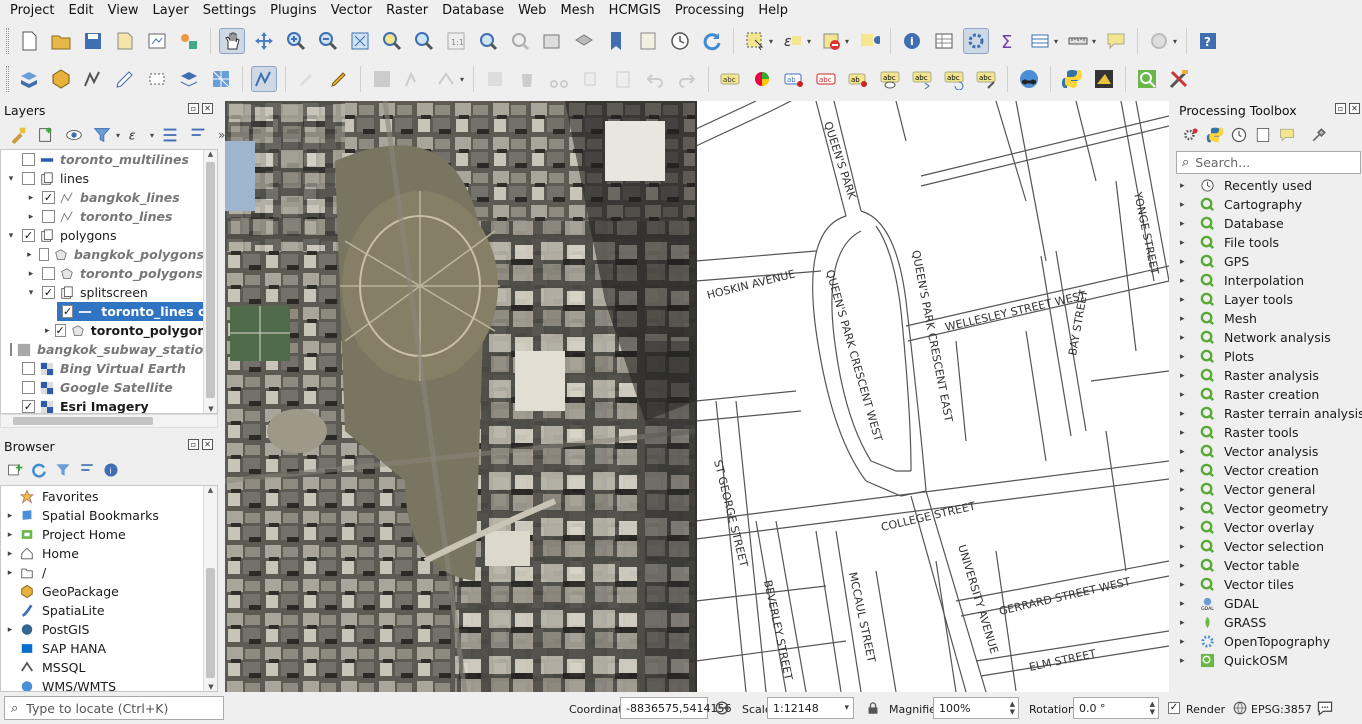  Describe the element at coordinates (532, 11) in the screenshot. I see `menu-web: Web` at that location.